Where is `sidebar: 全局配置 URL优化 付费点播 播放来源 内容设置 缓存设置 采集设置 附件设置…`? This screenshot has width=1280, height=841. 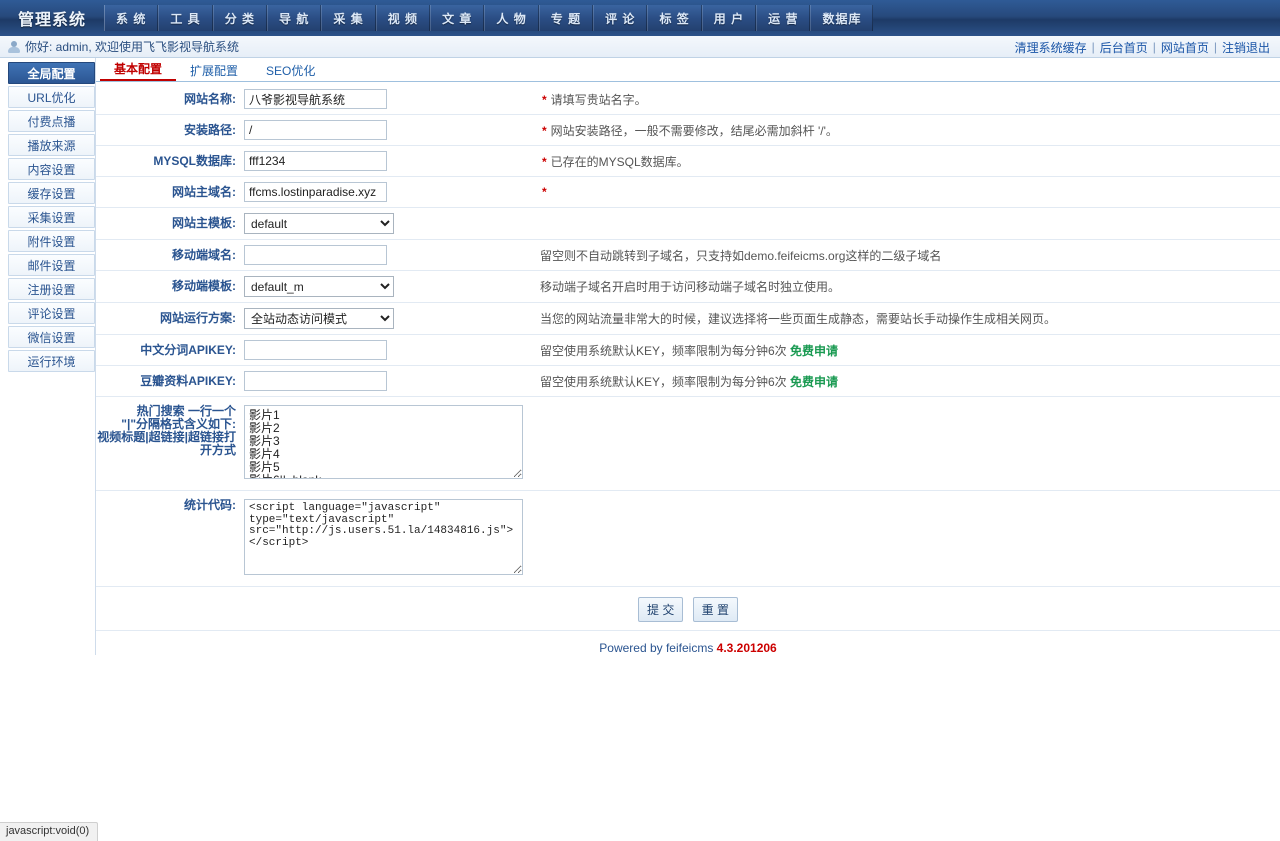
sidebar: 全局配置 URL优化 付费点播 播放来源 内容设置 缓存设置 采集设置 附件设置… is located at coordinates (47, 216).